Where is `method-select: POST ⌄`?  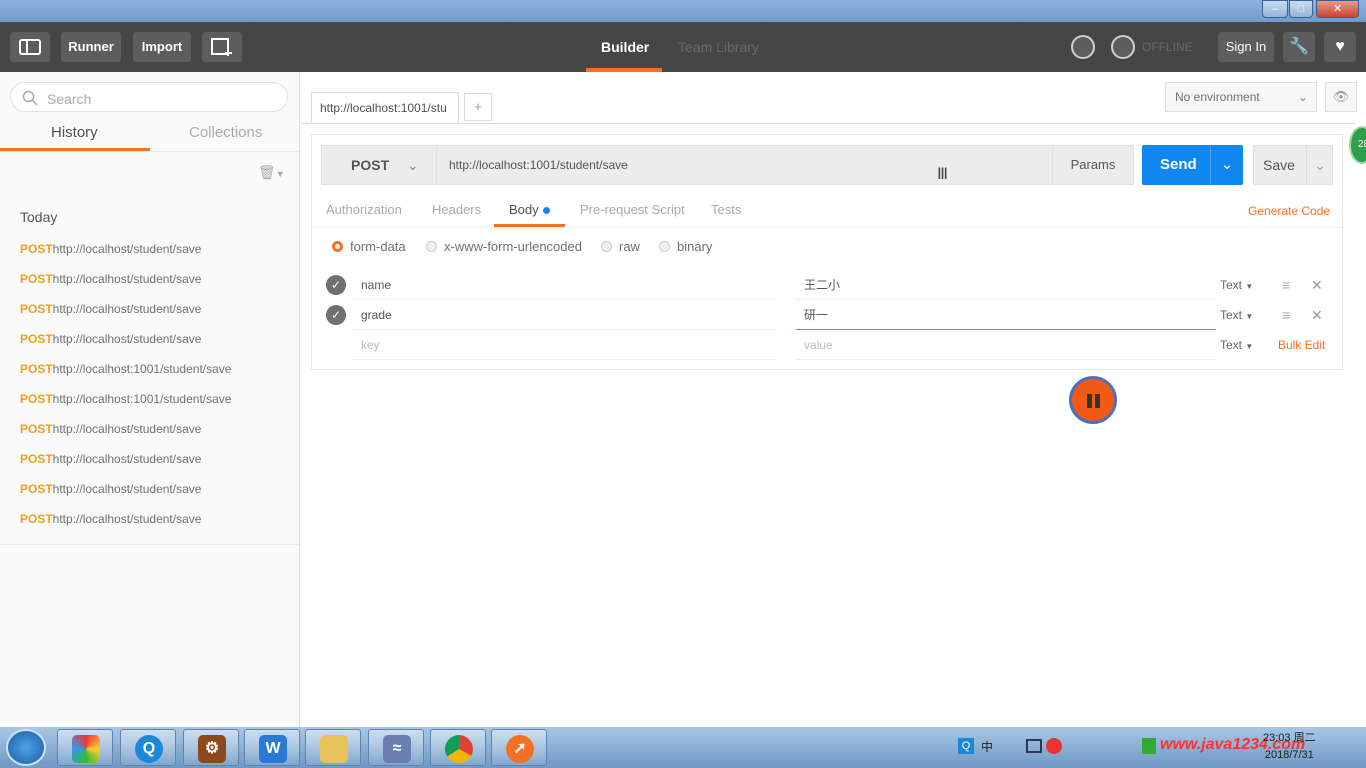 method-select: POST ⌄ is located at coordinates (379, 165).